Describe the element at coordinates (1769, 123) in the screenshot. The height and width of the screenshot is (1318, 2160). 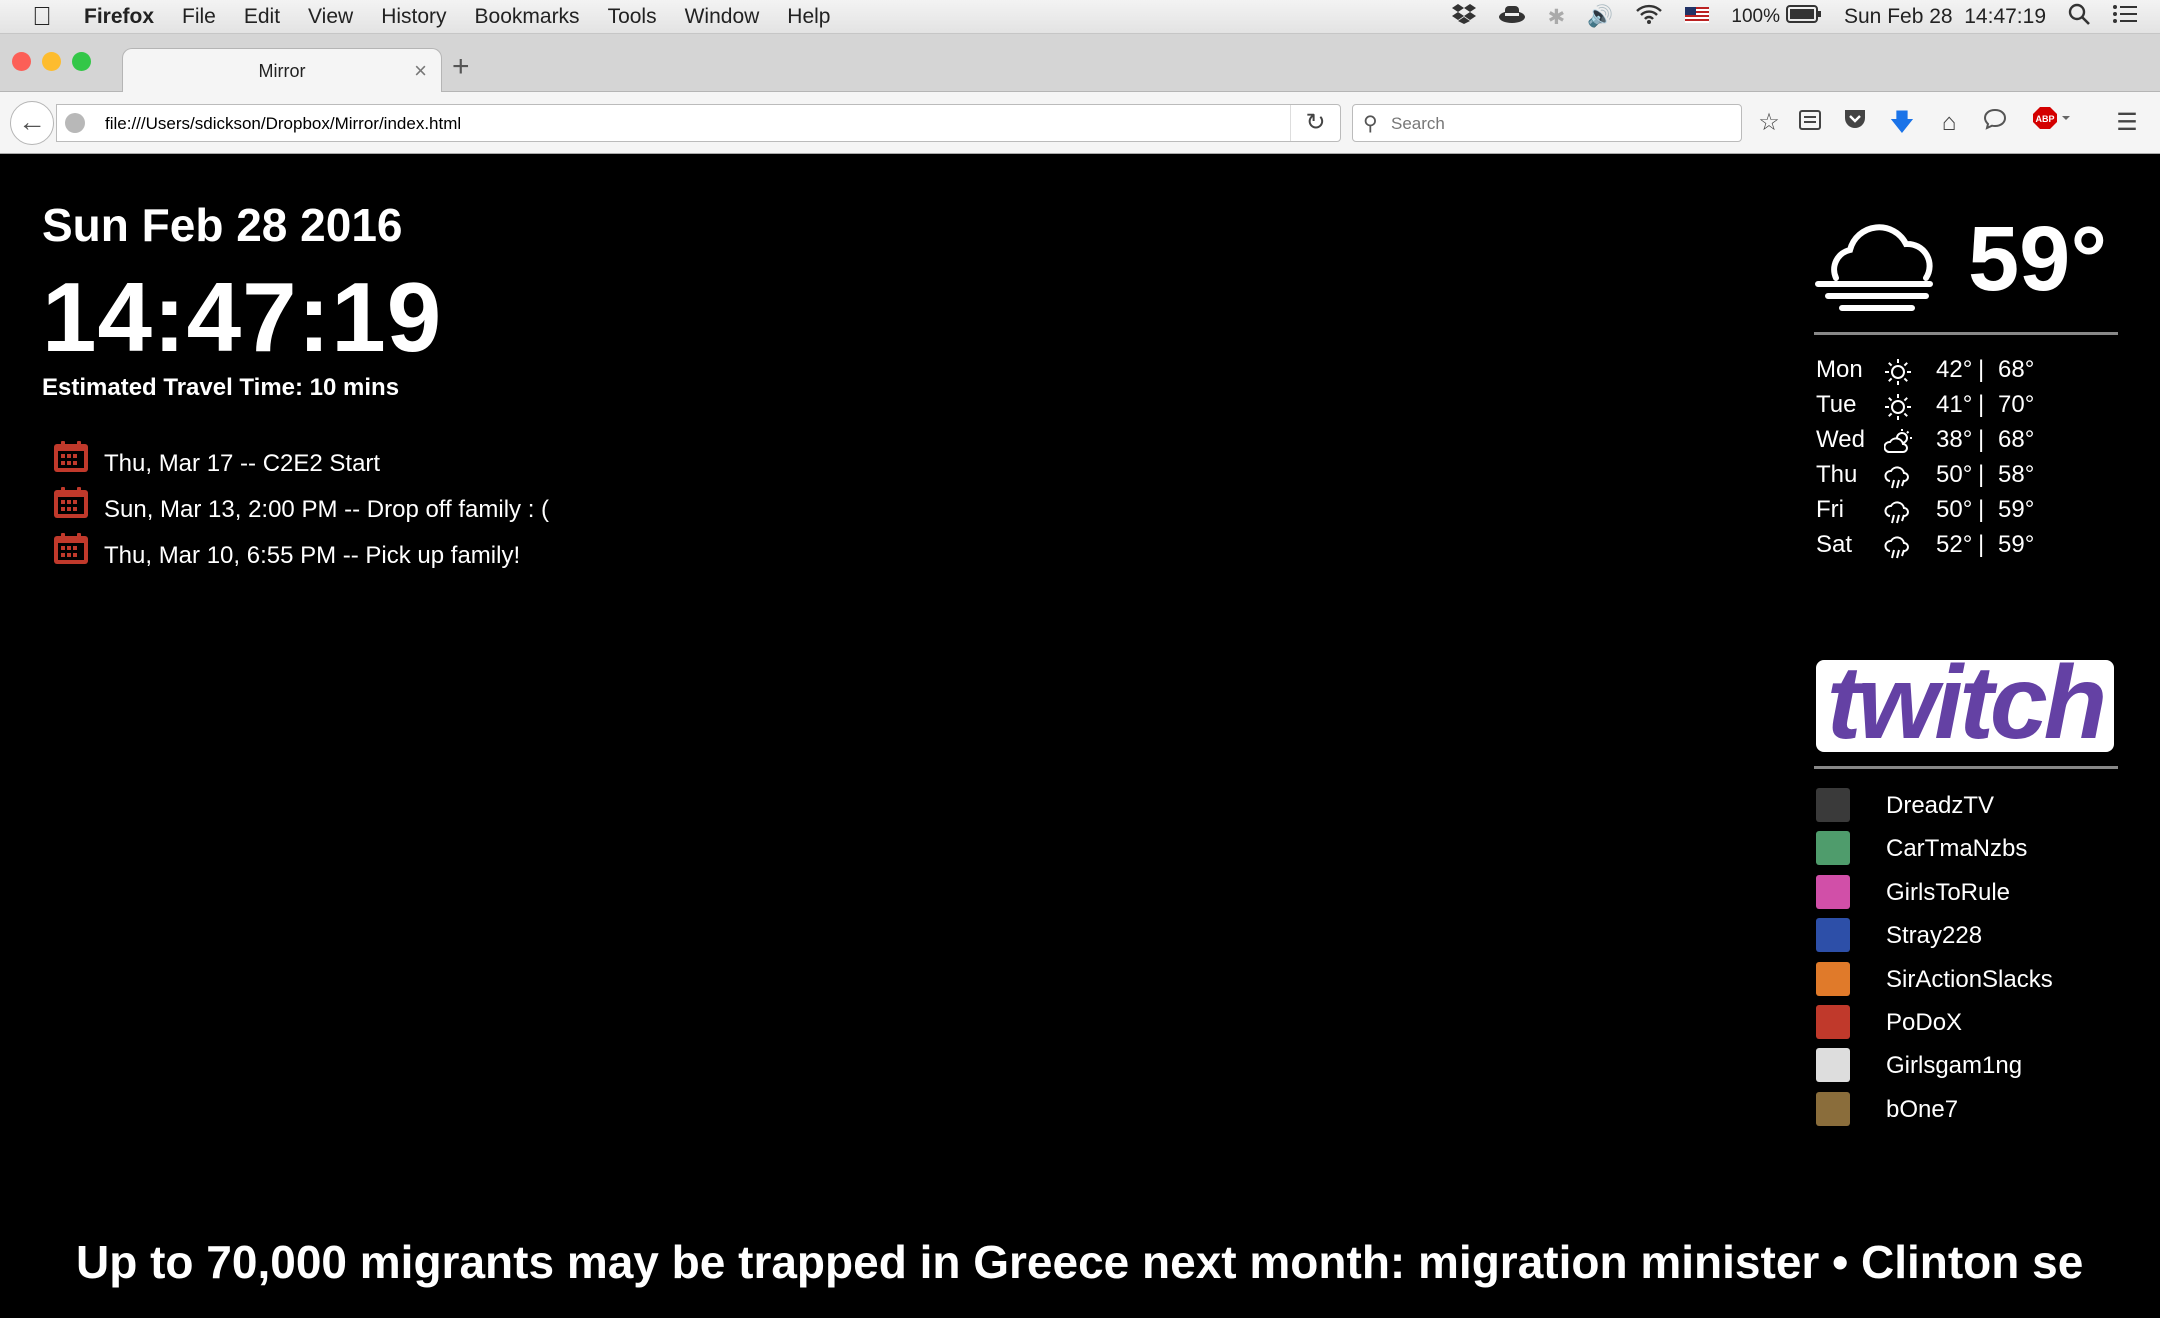
I see `bookmark-star-icon: ☆` at that location.